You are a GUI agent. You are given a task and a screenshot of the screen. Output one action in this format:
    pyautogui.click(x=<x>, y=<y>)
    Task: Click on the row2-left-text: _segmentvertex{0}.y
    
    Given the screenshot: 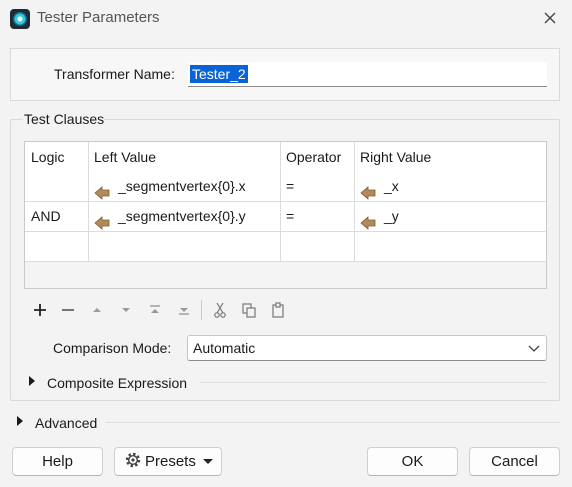 What is the action you would take?
    pyautogui.click(x=182, y=216)
    